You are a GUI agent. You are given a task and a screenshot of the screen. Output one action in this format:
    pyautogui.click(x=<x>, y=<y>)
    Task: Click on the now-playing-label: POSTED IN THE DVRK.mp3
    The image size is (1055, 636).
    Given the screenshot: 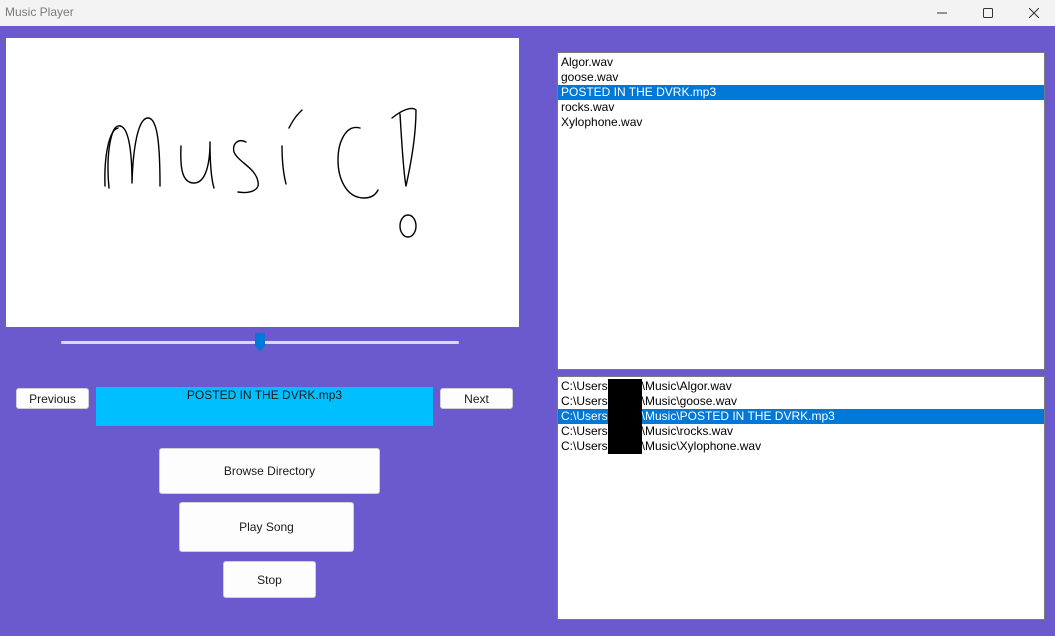 What is the action you would take?
    pyautogui.click(x=264, y=406)
    